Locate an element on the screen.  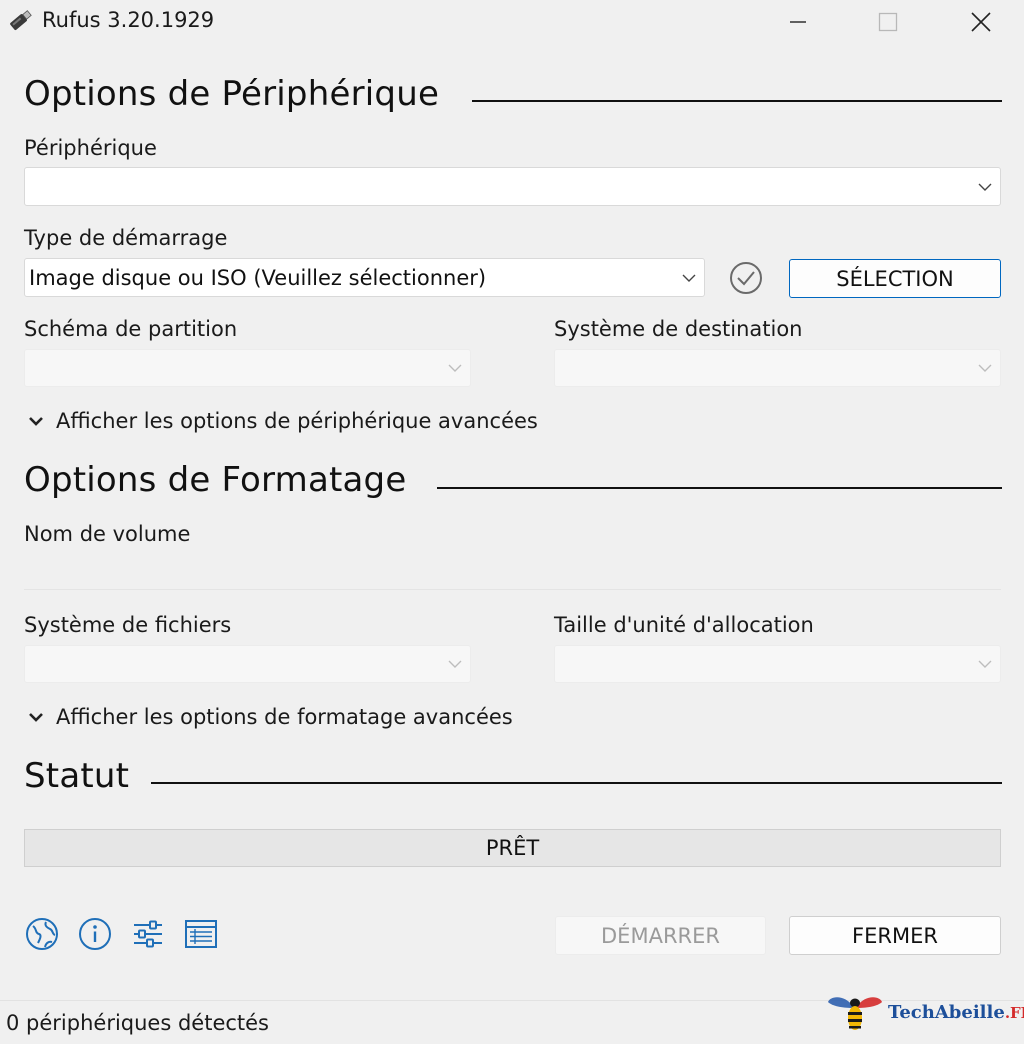
log-icon is located at coordinates (201, 934).